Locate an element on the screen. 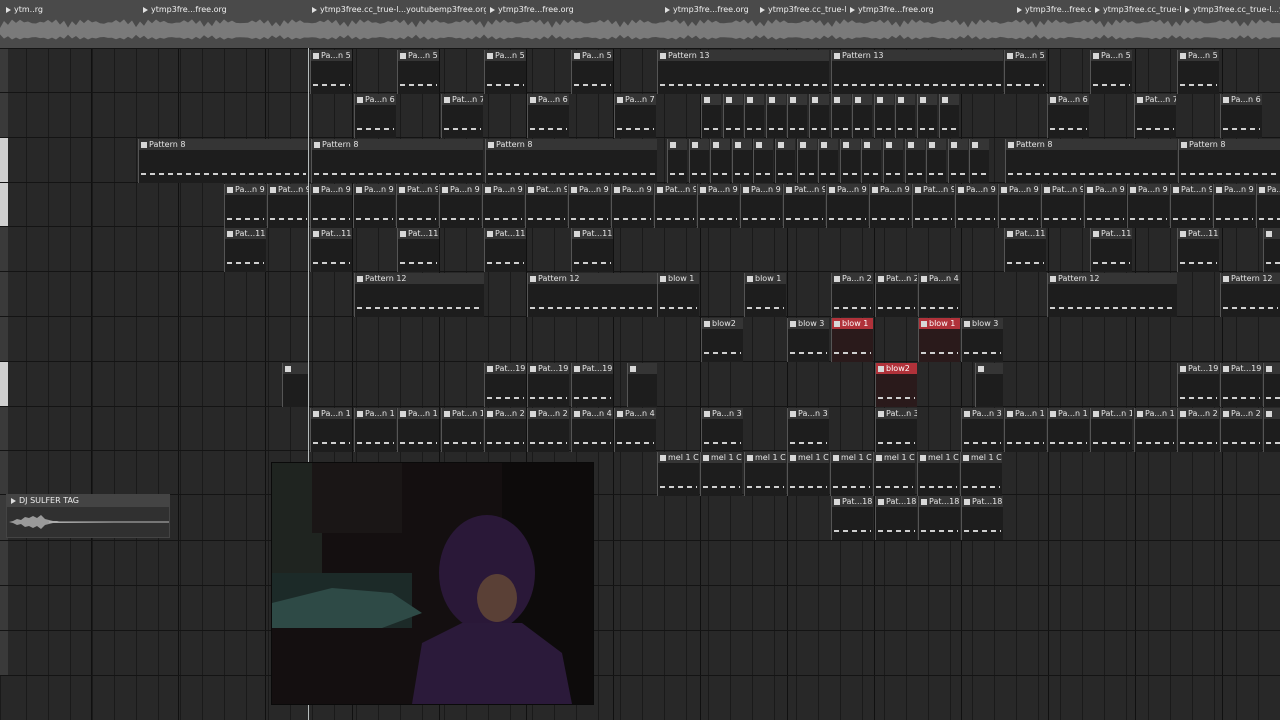 The height and width of the screenshot is (720, 1280). pattern-clip: Pa...n 7 is located at coordinates (635, 116).